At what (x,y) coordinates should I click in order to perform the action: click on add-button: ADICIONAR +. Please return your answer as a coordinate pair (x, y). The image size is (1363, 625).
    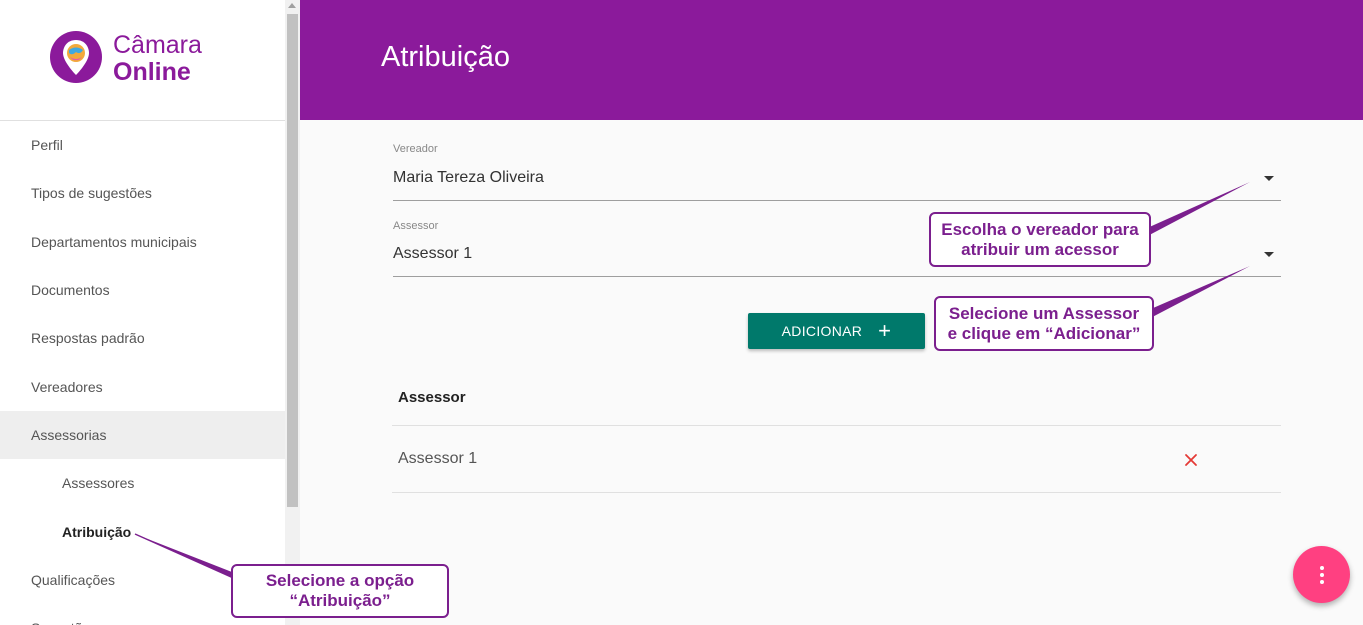
    Looking at the image, I should click on (836, 331).